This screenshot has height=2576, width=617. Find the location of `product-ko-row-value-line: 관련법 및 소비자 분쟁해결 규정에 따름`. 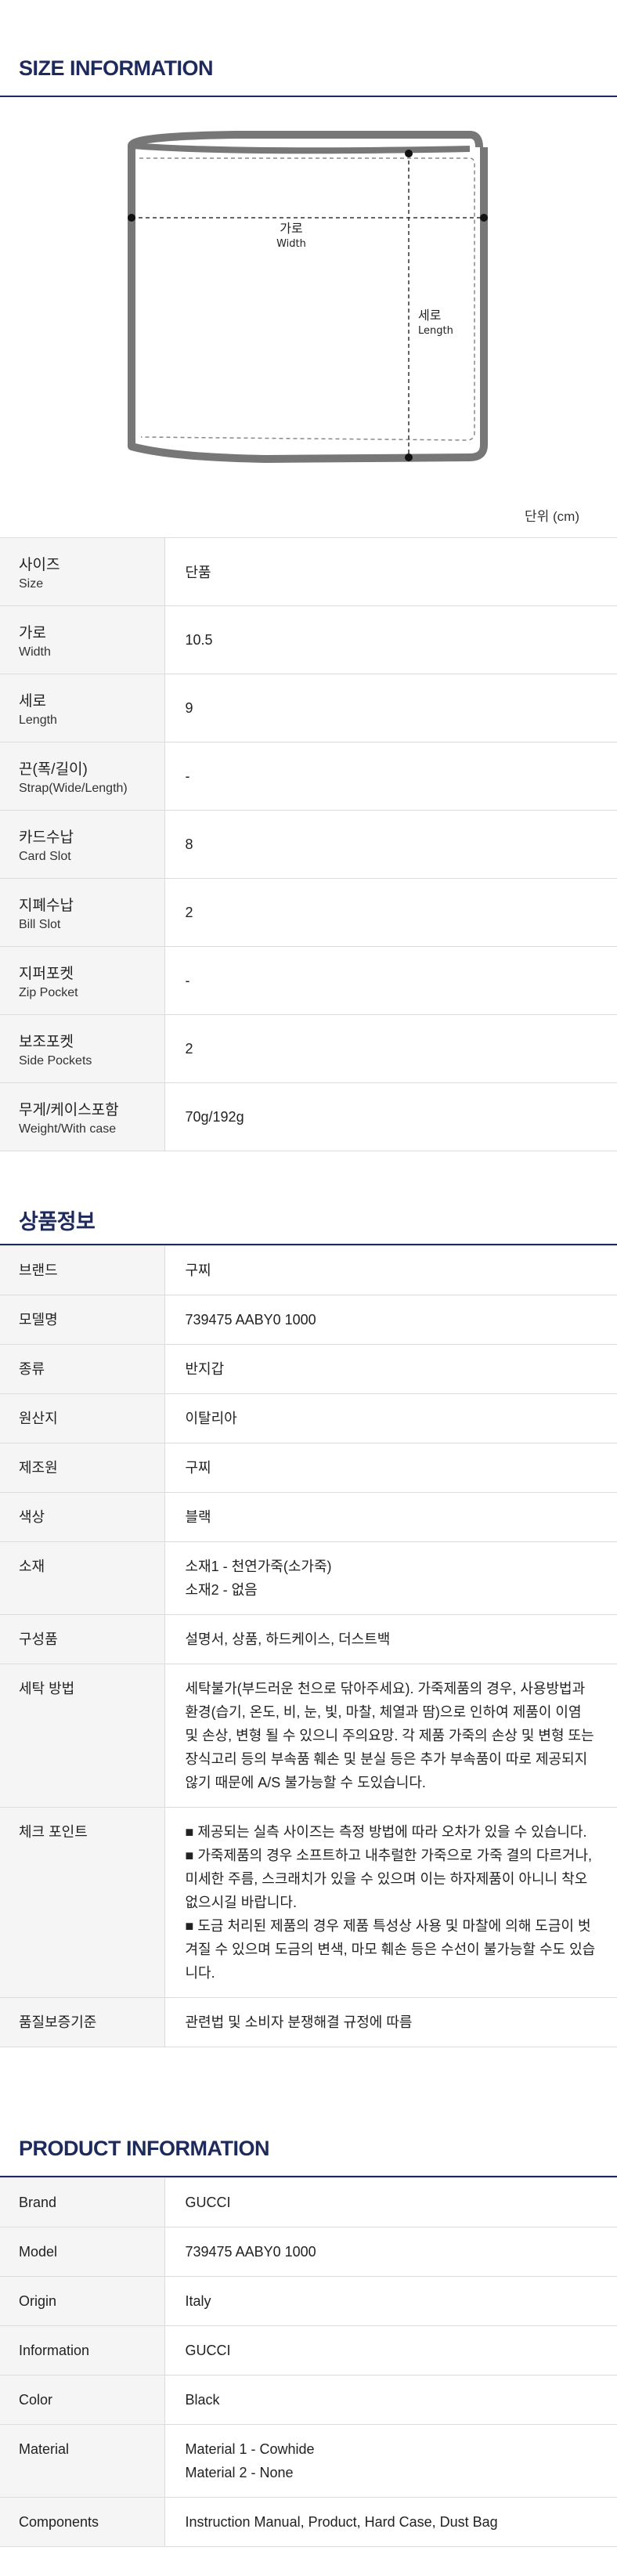

product-ko-row-value-line: 관련법 및 소비자 분쟁해결 규정에 따름 is located at coordinates (299, 2022).